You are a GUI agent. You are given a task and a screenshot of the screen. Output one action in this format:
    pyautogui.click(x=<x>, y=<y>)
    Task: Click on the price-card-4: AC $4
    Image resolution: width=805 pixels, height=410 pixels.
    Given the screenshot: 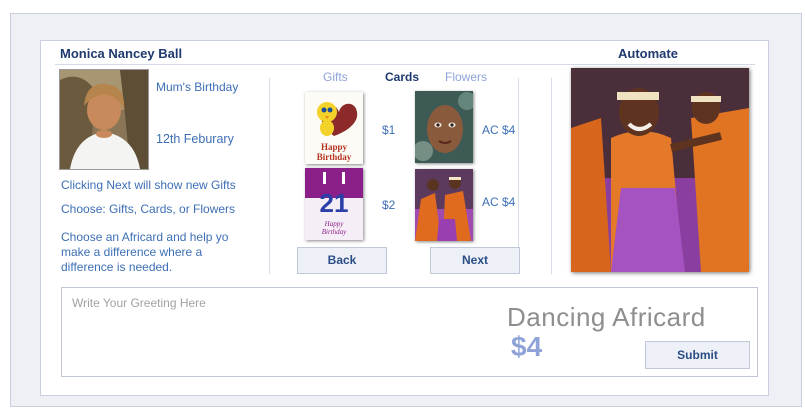 What is the action you would take?
    pyautogui.click(x=499, y=202)
    